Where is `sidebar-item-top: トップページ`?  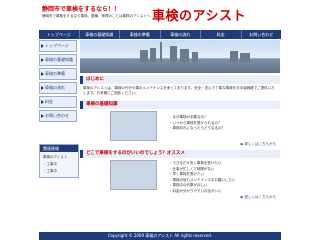
sidebar-item-top: トップページ is located at coordinates (58, 46).